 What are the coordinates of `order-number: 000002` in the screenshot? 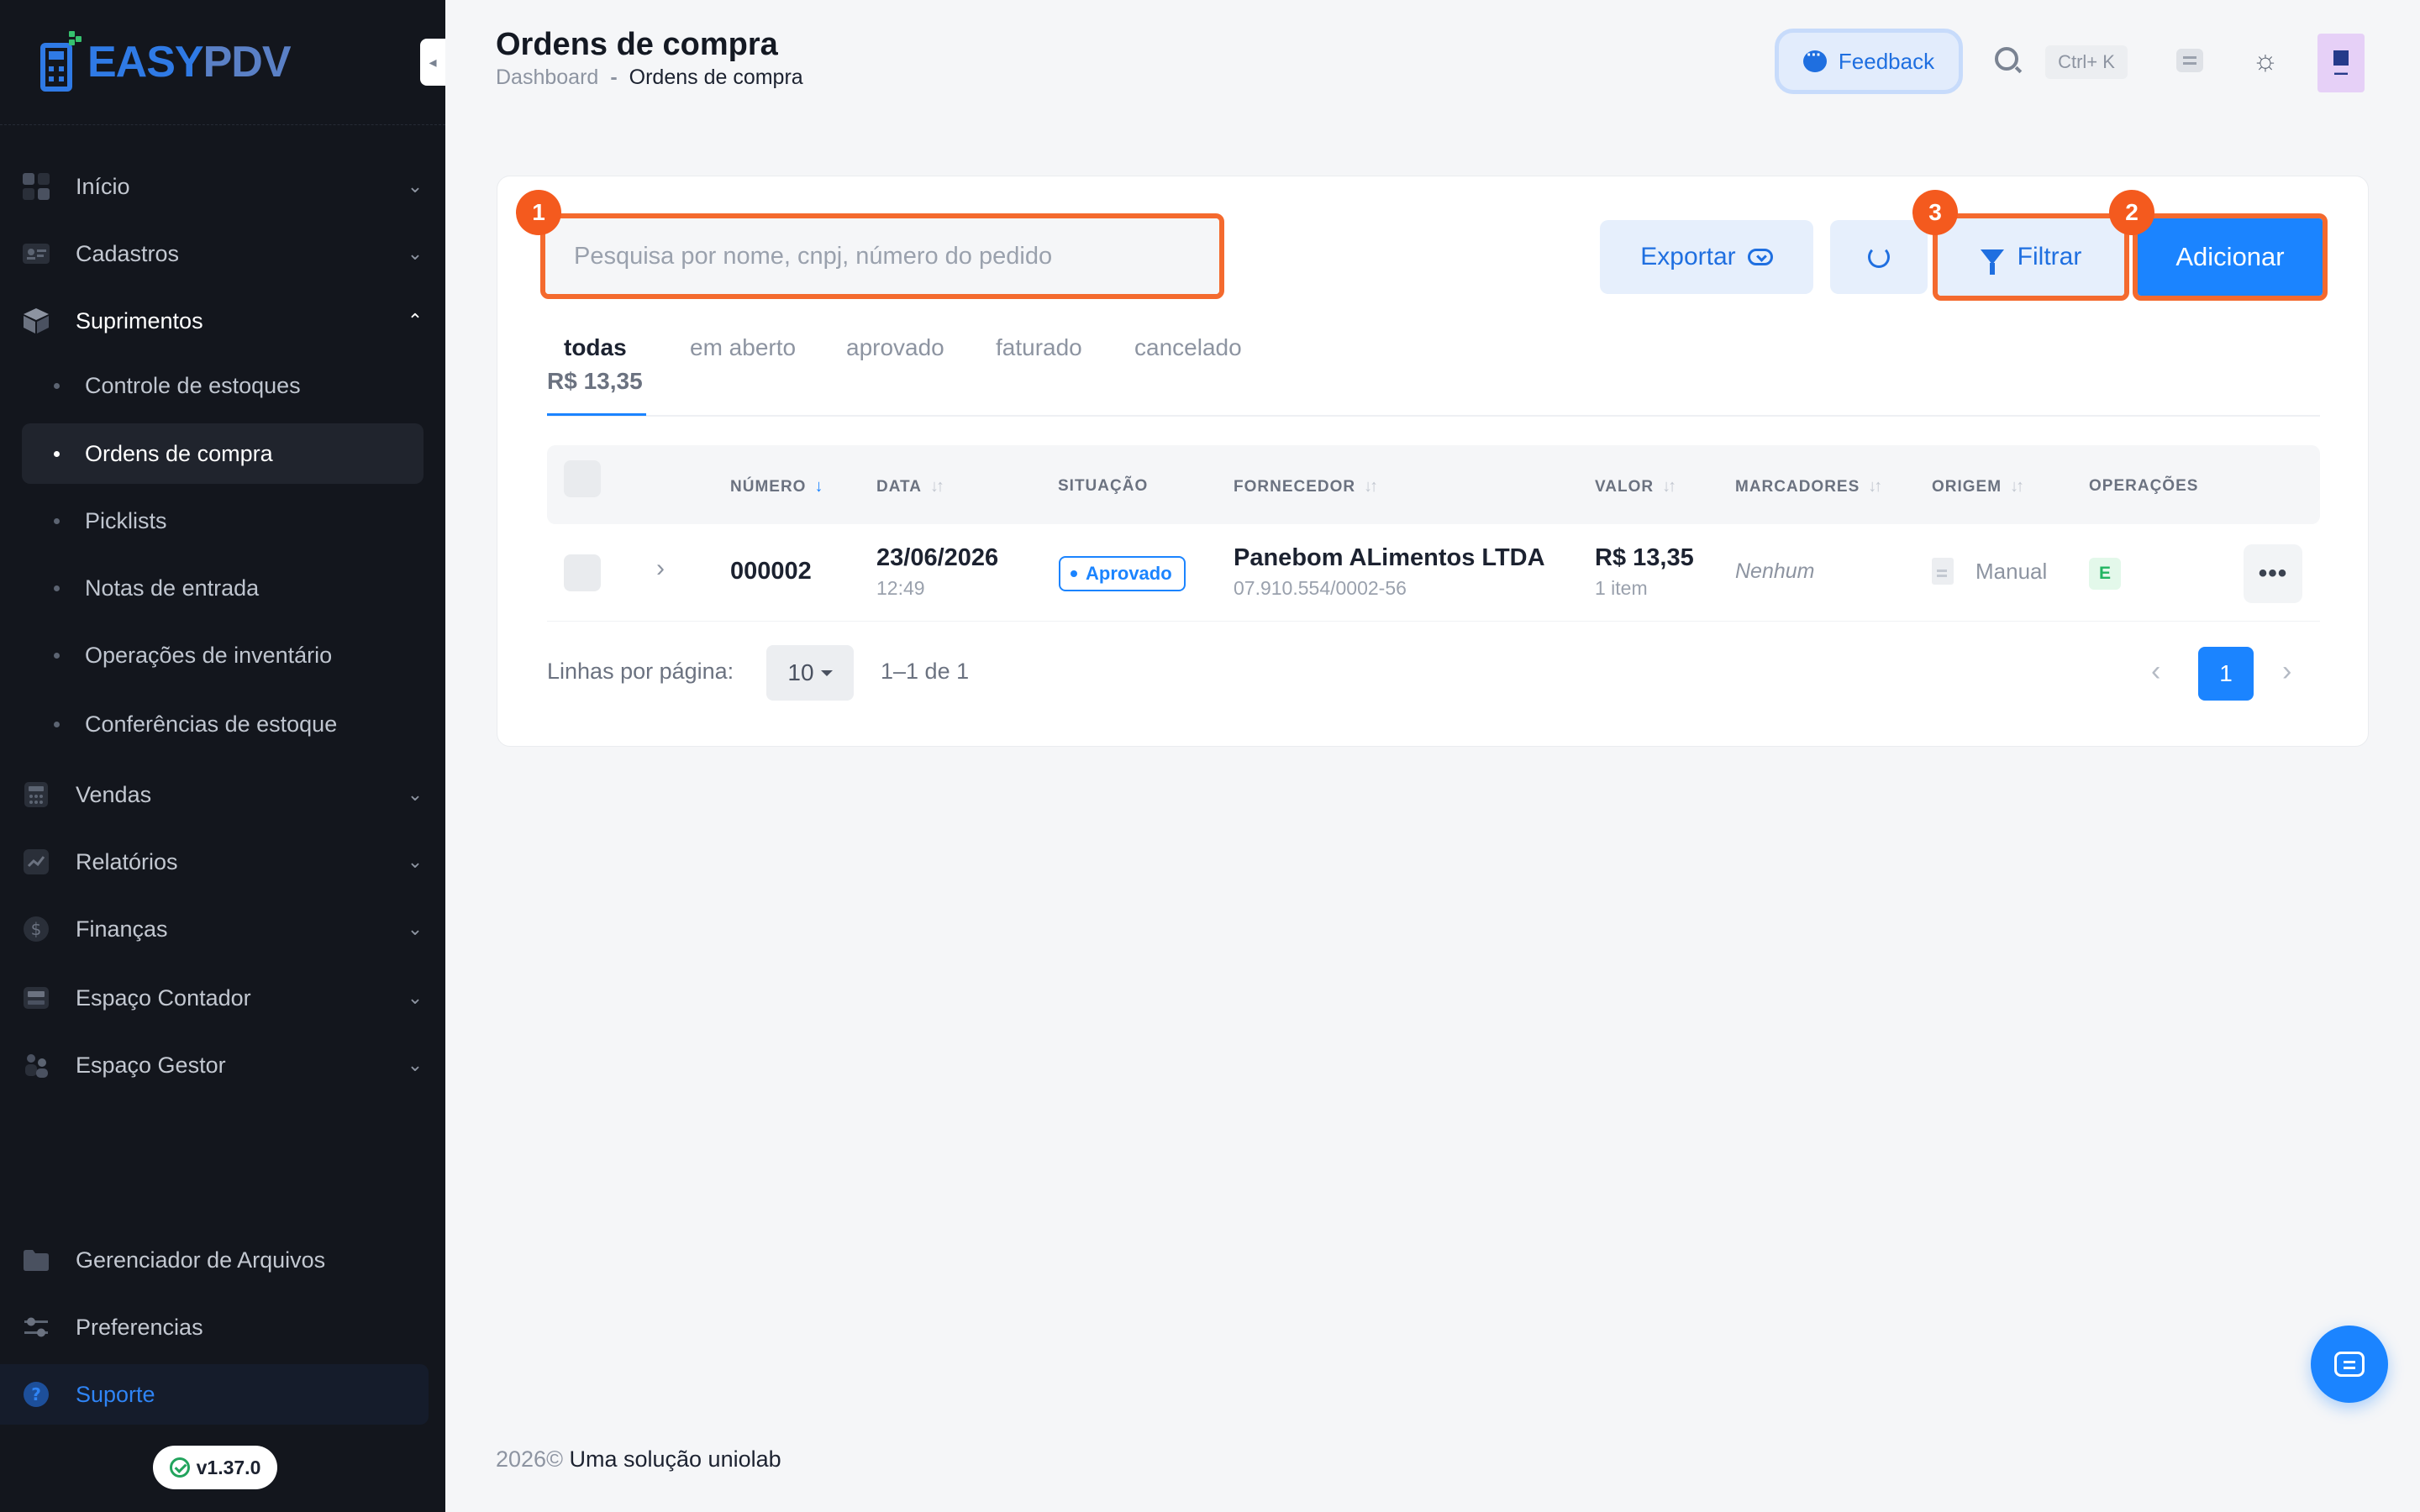 It's located at (771, 571).